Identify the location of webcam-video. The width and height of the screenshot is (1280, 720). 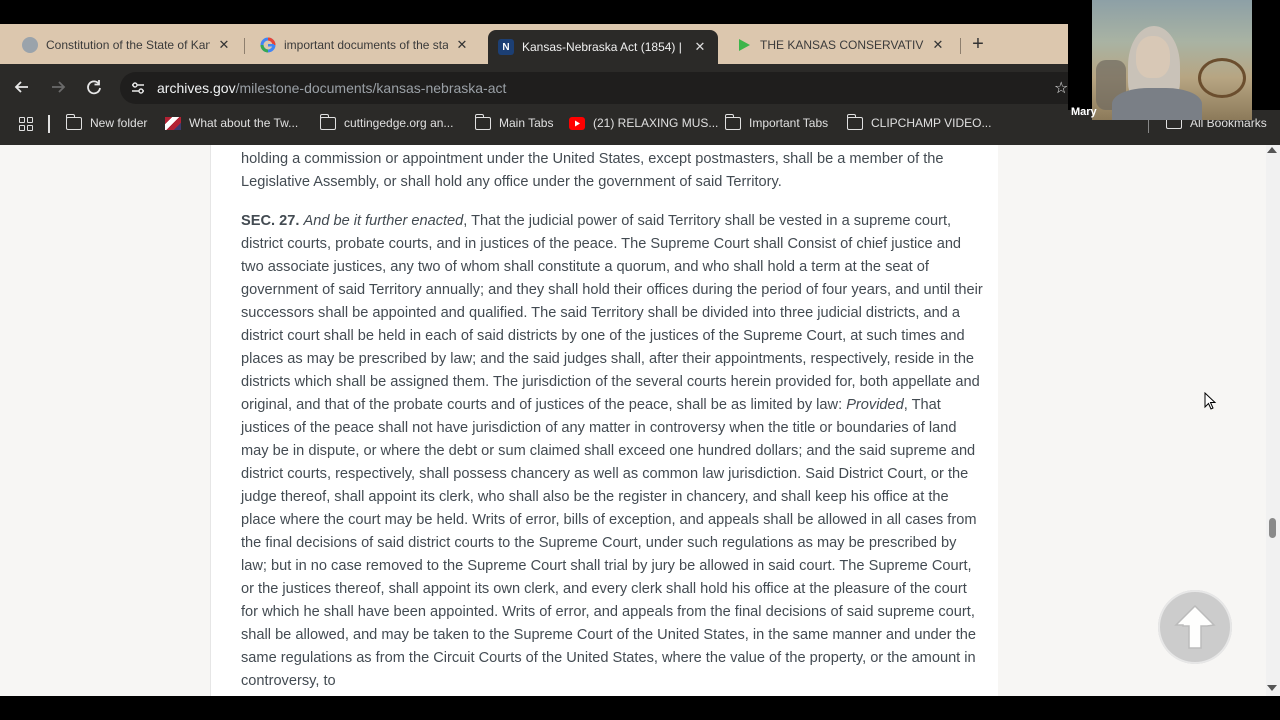
(1172, 60).